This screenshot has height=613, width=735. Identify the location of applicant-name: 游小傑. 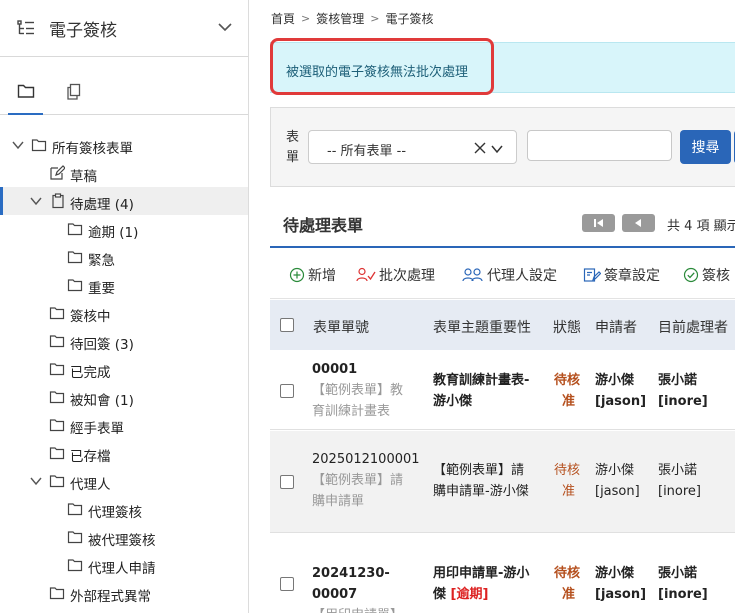
(615, 380).